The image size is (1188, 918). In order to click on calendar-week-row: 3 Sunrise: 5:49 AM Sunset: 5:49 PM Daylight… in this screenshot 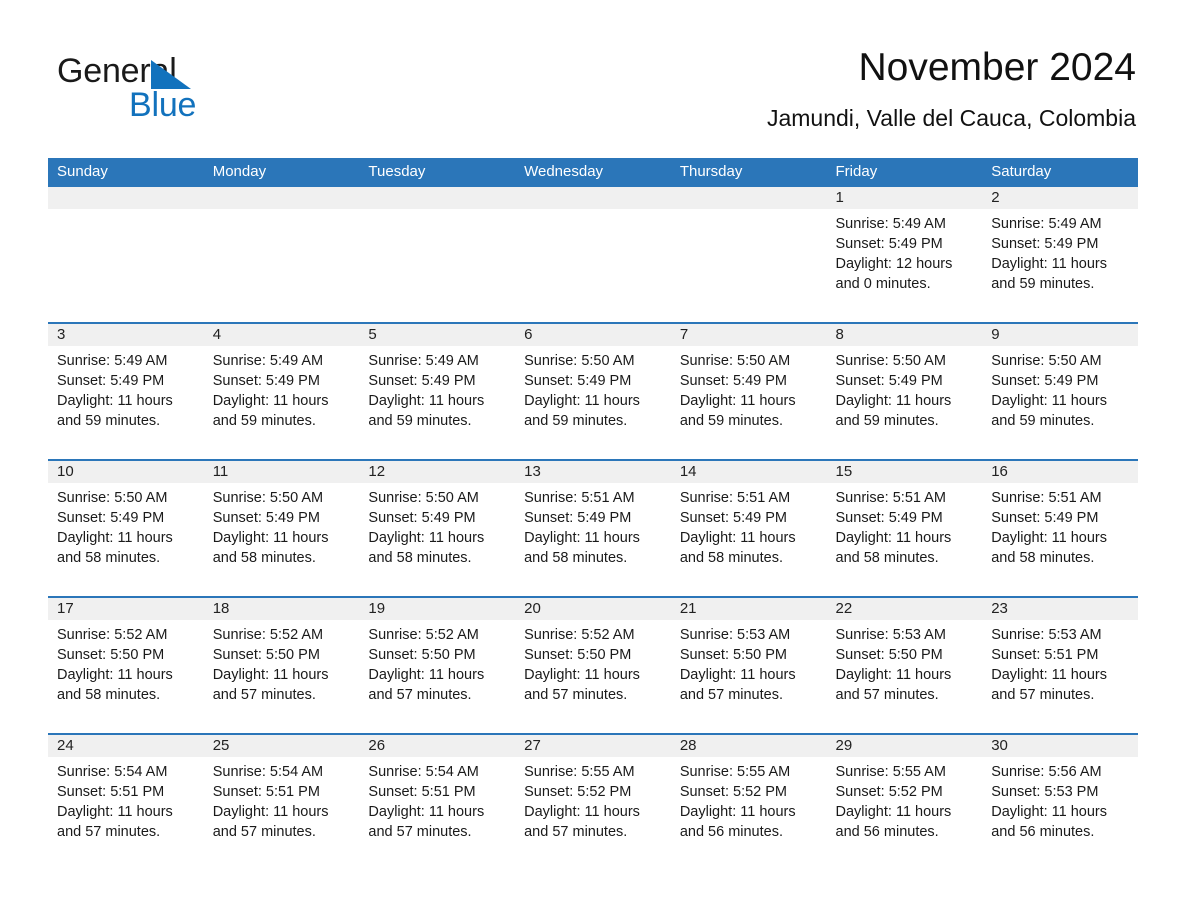, I will do `click(593, 391)`.